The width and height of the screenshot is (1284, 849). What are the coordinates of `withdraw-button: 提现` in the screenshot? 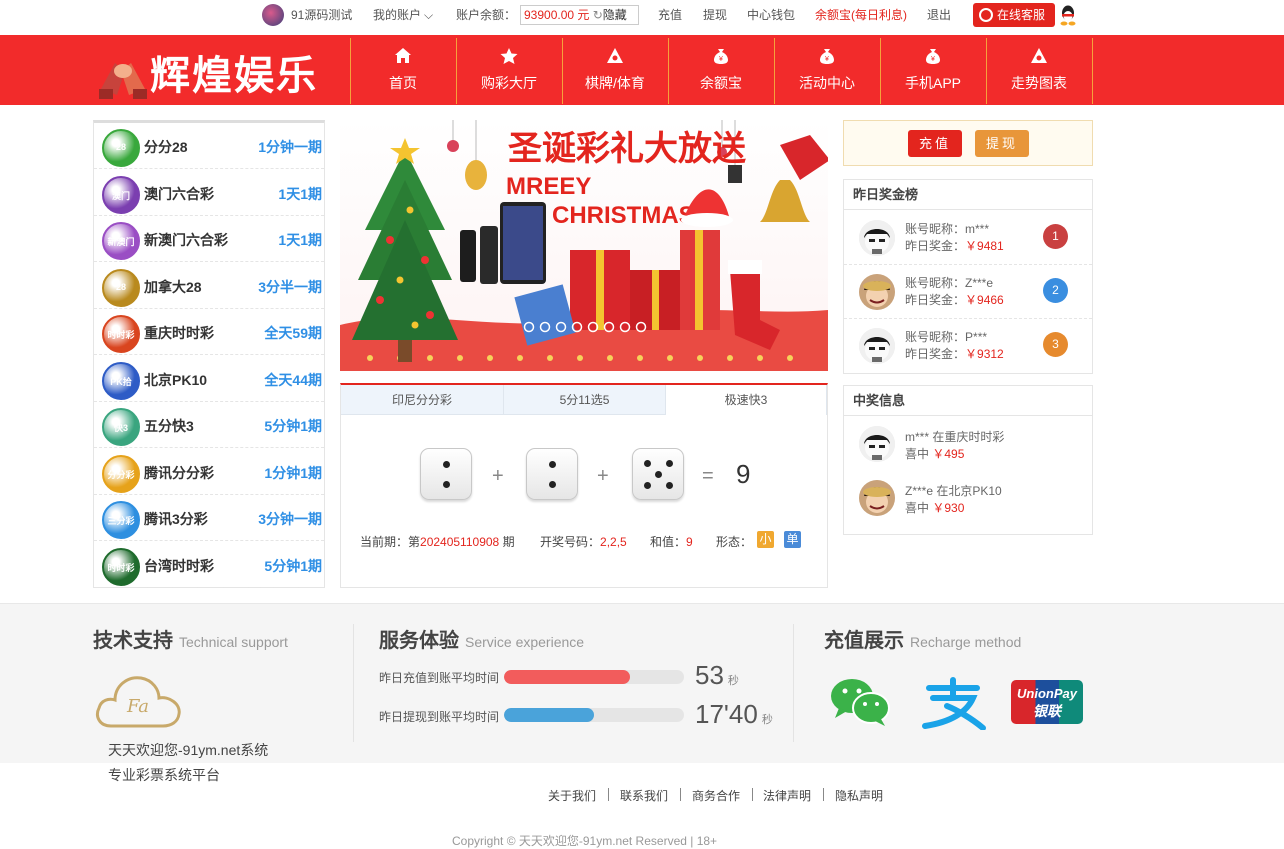 It's located at (1002, 143).